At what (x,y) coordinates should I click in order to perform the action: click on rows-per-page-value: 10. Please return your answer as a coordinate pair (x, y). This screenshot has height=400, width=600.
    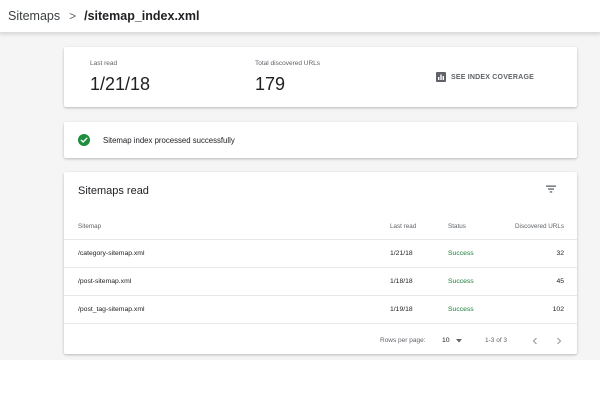
    Looking at the image, I should click on (446, 340).